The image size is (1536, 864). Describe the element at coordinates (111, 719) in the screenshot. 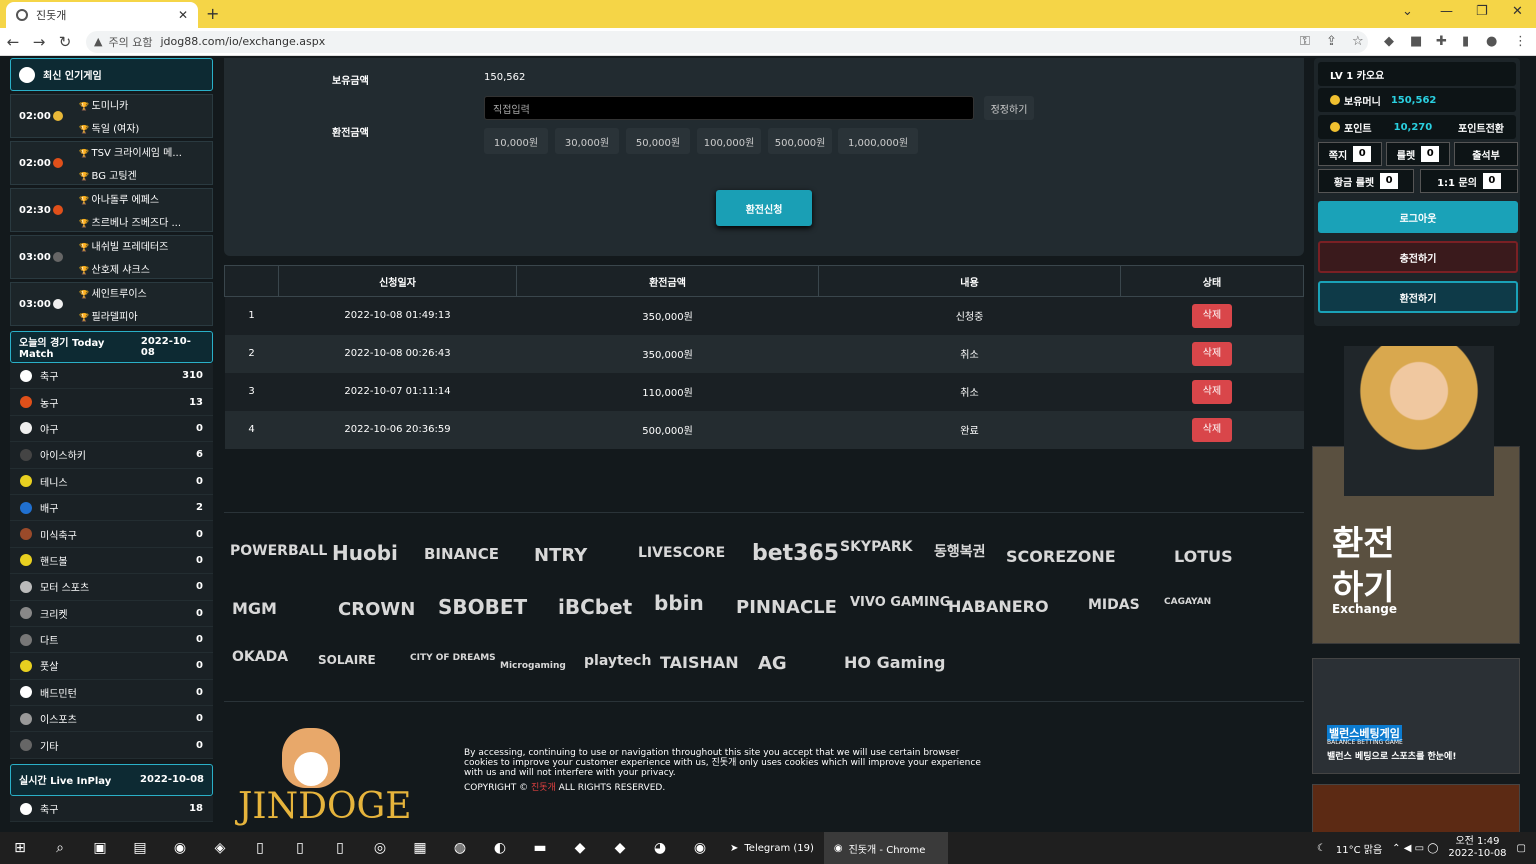

I see `sport-item: 이스포츠 0` at that location.